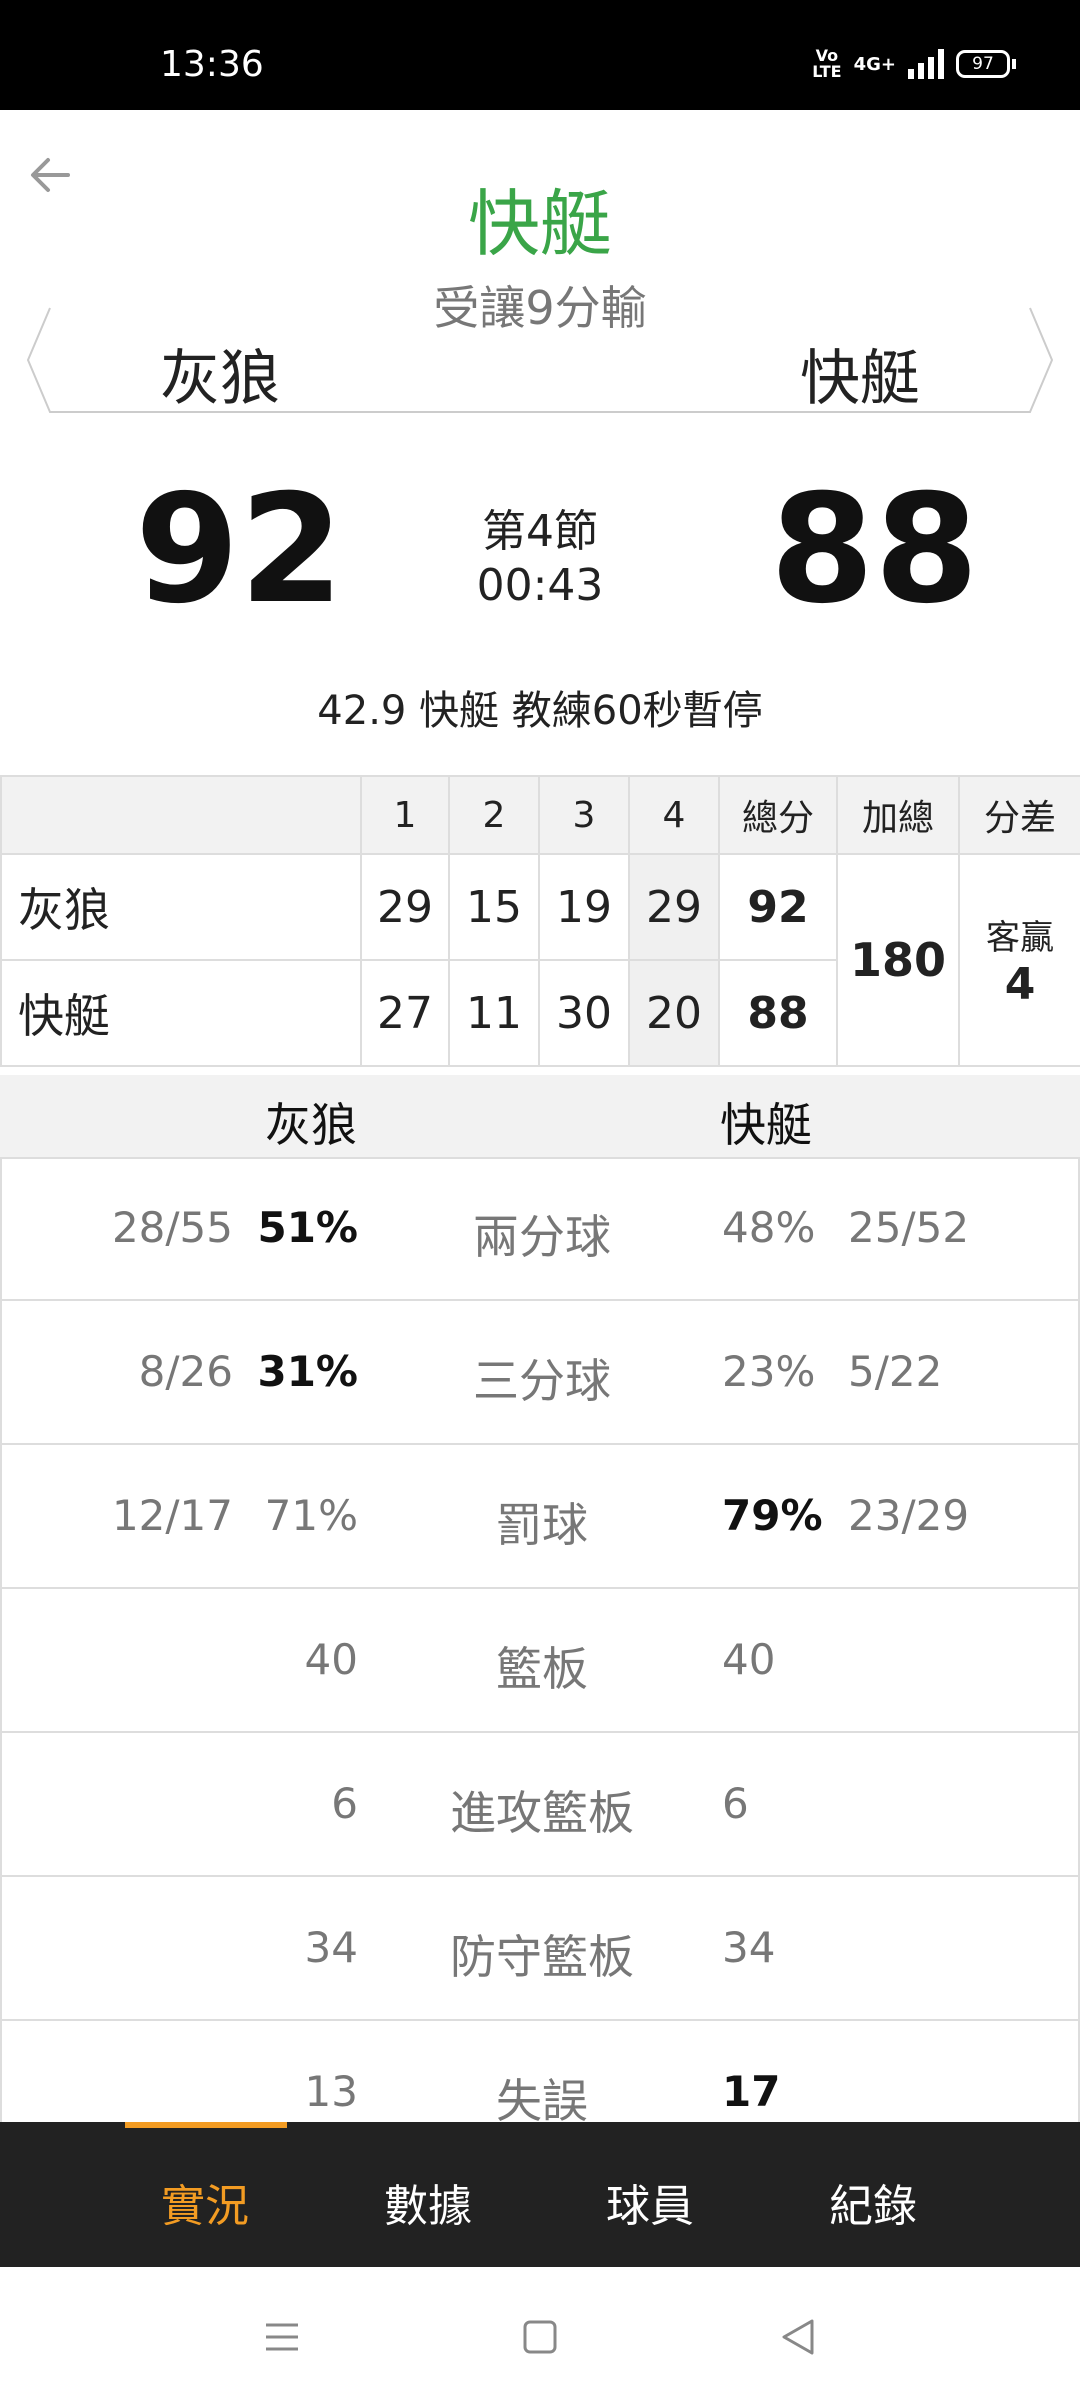 The image size is (1080, 2400). Describe the element at coordinates (542, 1813) in the screenshot. I see `stat-label: 進攻籃板` at that location.